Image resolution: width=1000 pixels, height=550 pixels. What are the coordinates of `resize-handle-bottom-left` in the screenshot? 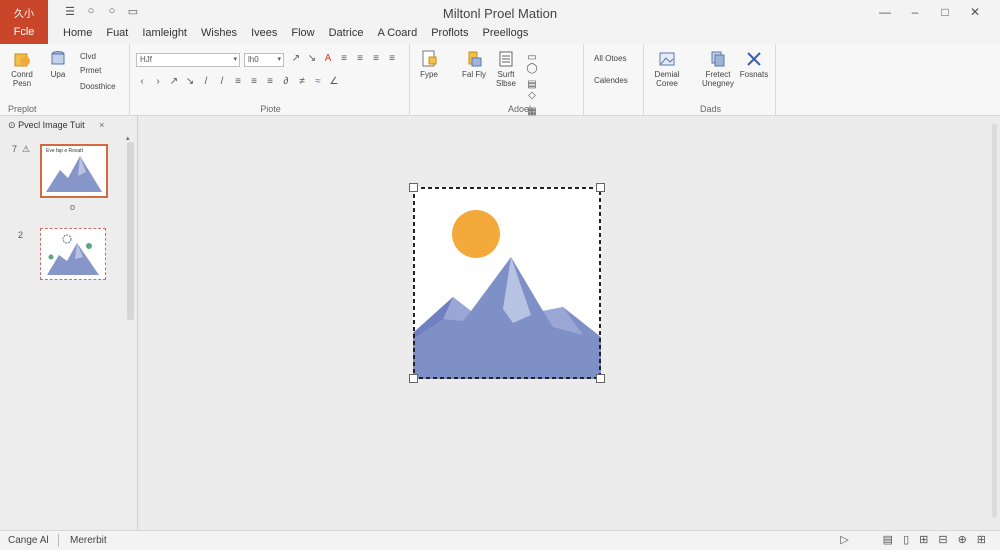 It's located at (413, 378).